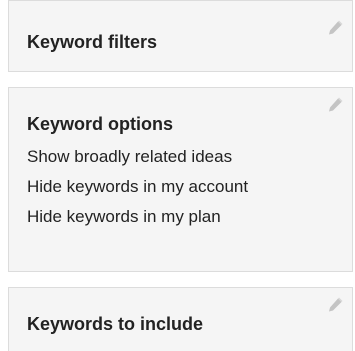 The image size is (355, 351). What do you see at coordinates (100, 124) in the screenshot?
I see `keyword-options-title: Keyword options` at bounding box center [100, 124].